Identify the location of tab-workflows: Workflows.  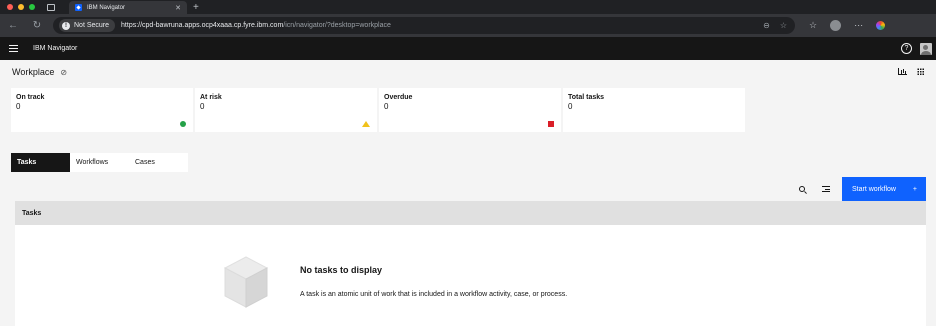
(99, 162).